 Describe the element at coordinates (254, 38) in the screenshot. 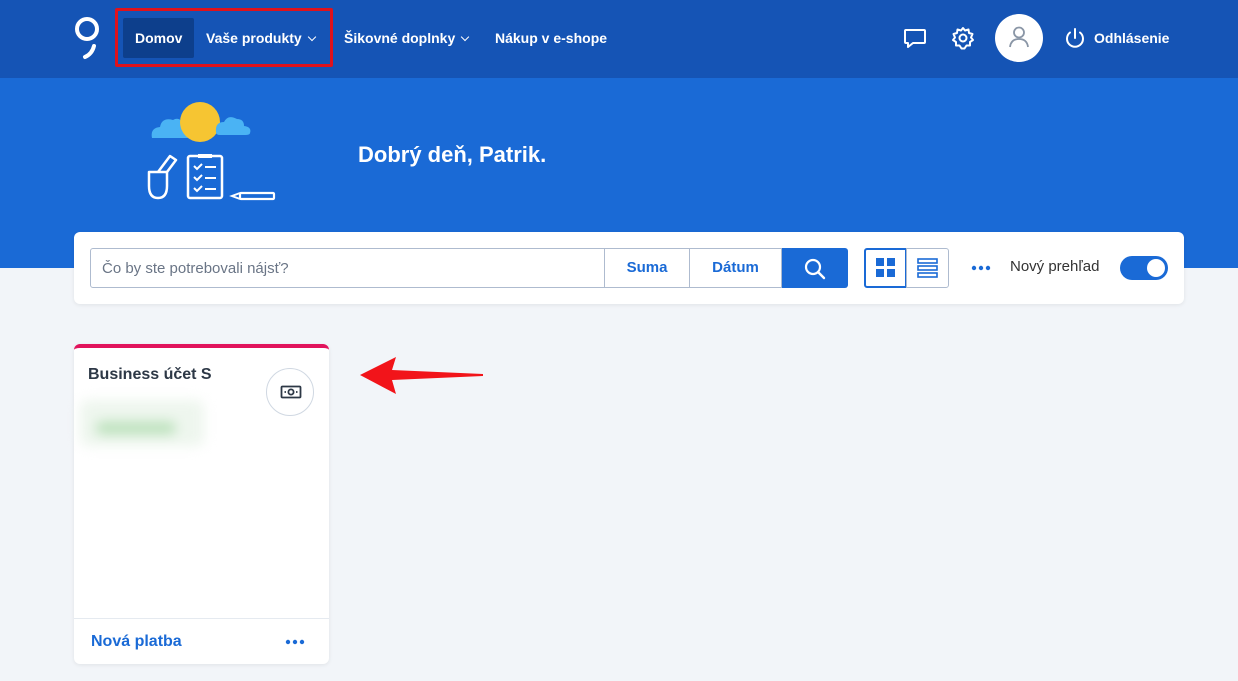

I see `nav-item-your-products-label: Vaše produkty` at that location.